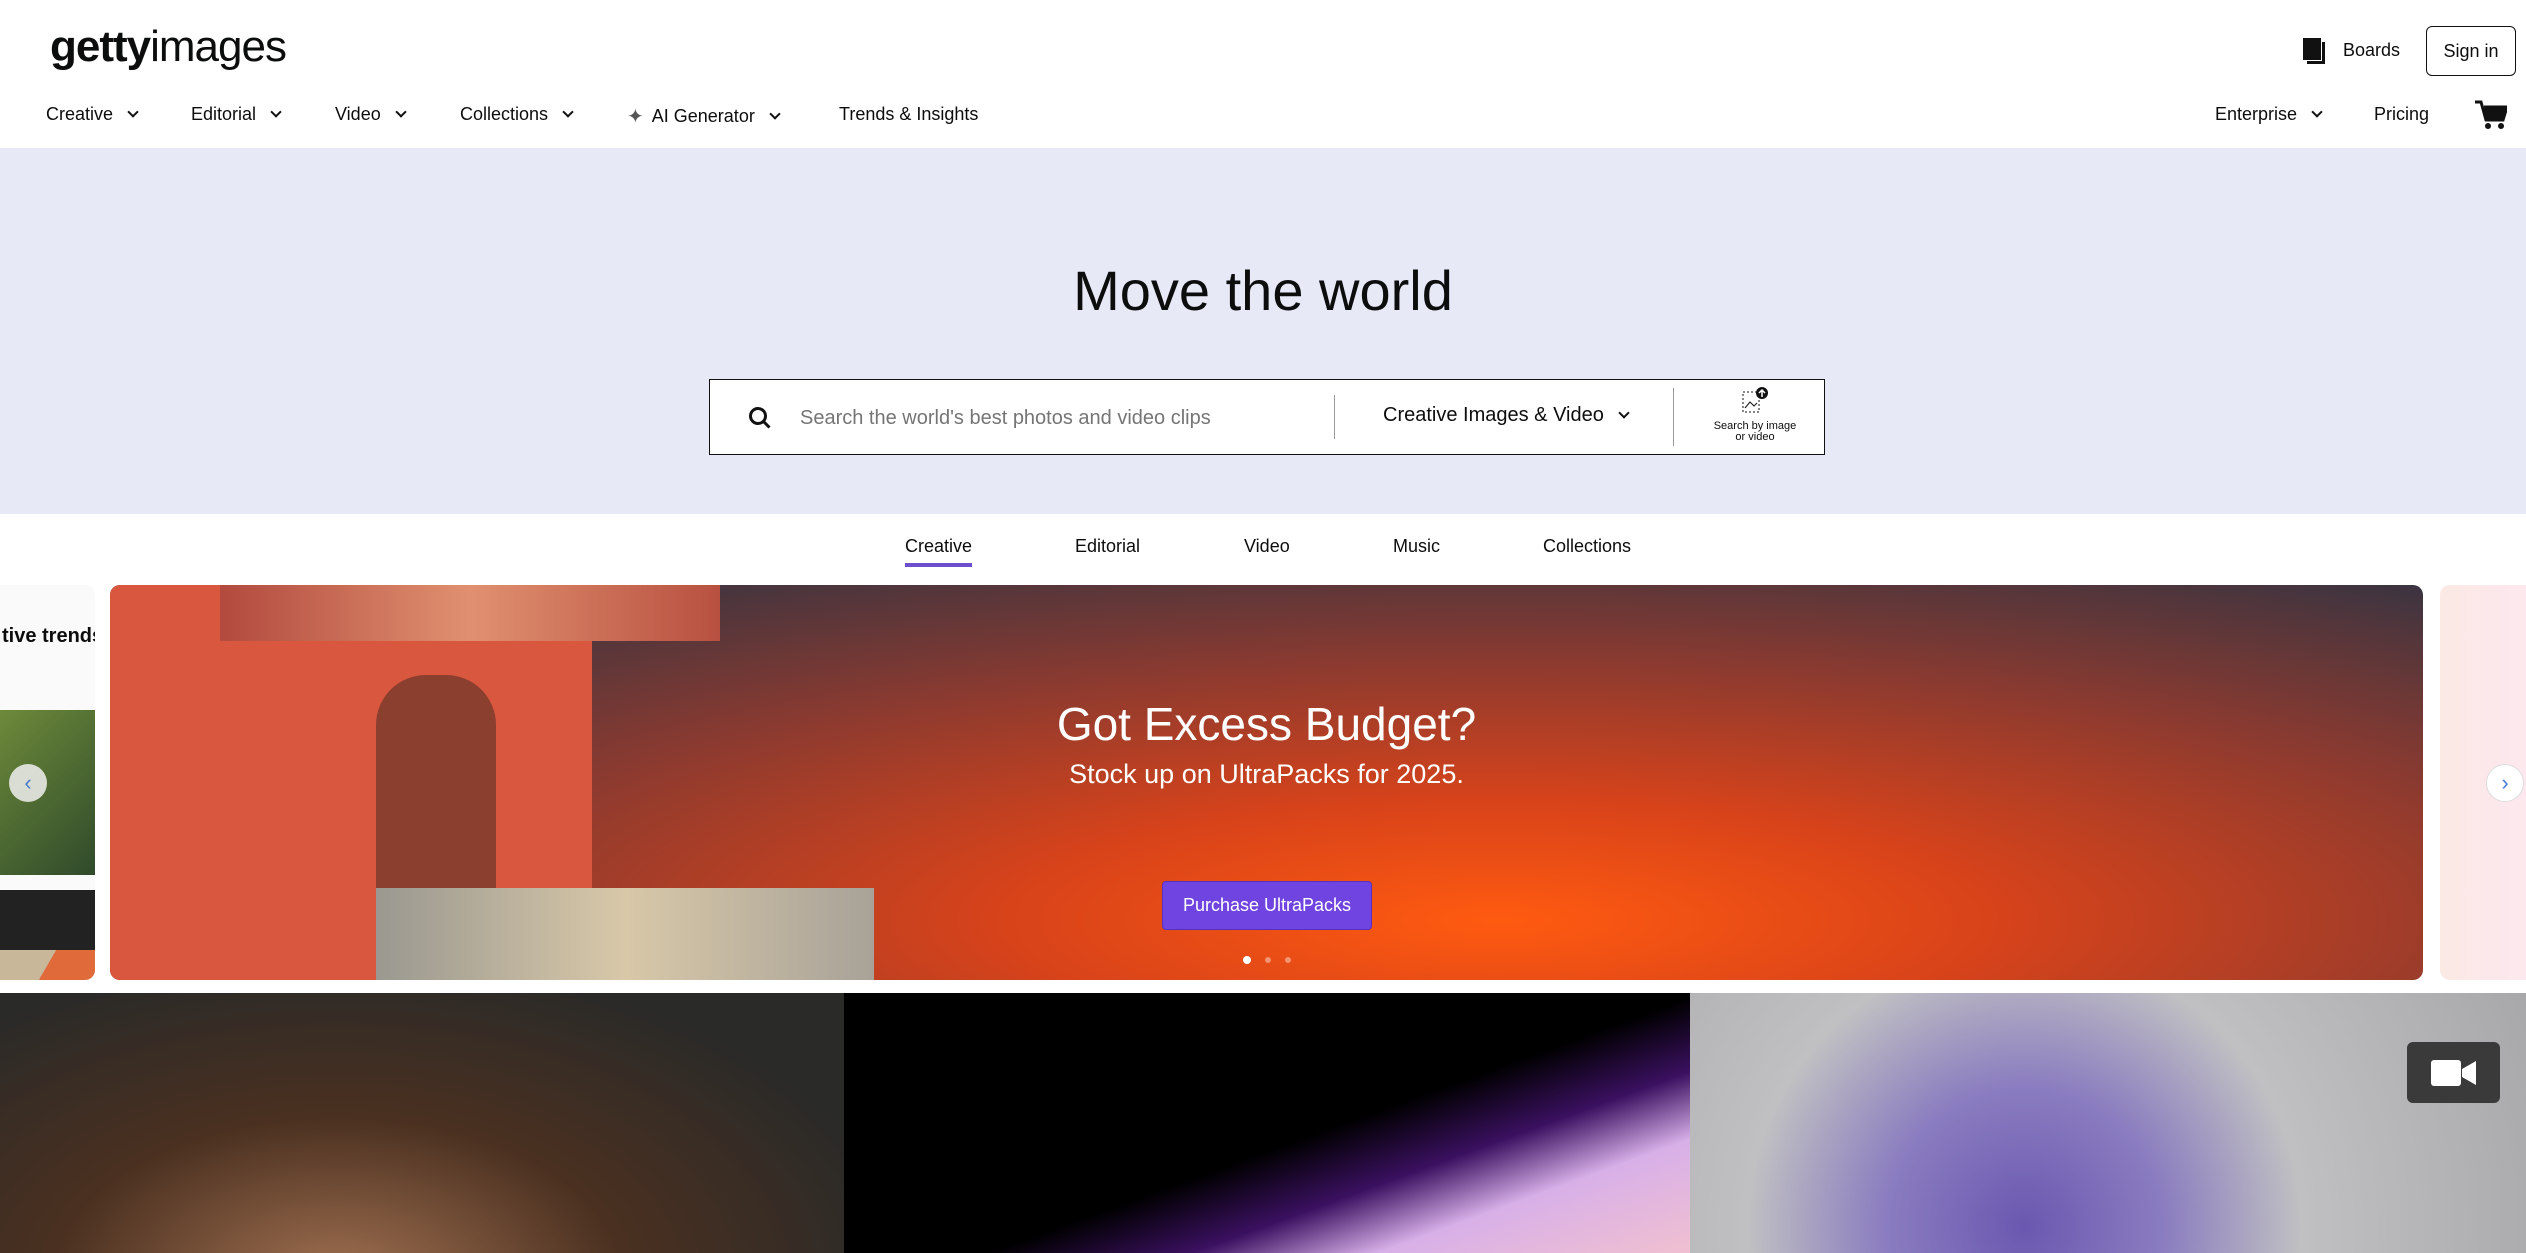  What do you see at coordinates (1755, 414) in the screenshot?
I see `search-by-image-button: Search by image or video` at bounding box center [1755, 414].